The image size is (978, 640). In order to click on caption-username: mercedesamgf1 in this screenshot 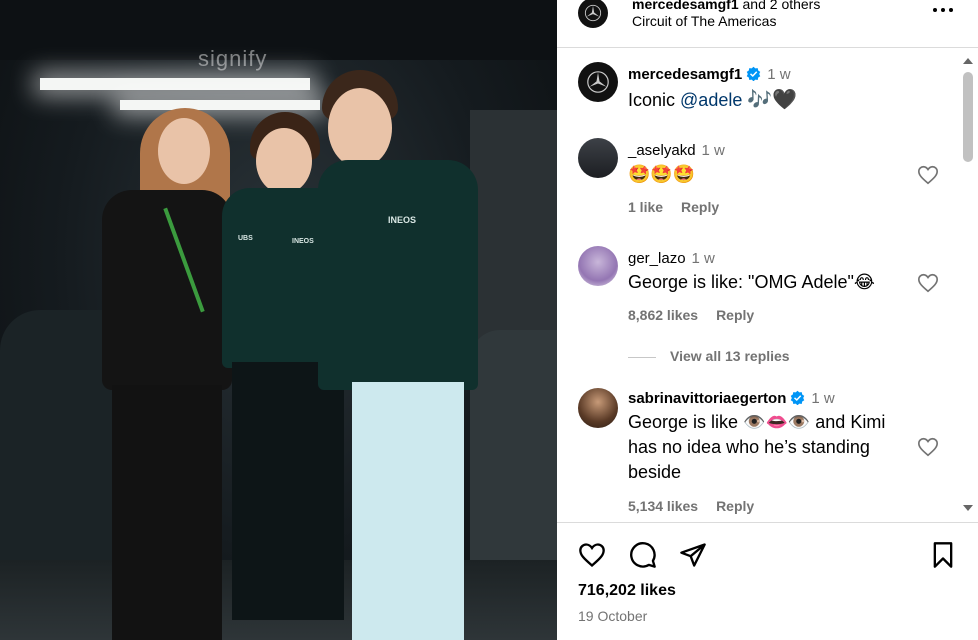, I will do `click(685, 74)`.